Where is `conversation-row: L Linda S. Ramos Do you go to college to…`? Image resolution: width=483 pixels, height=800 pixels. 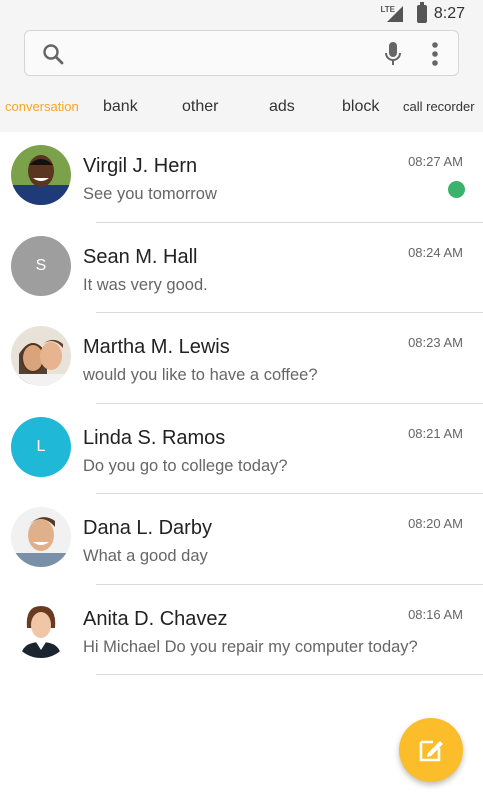
conversation-row: L Linda S. Ramos Do you go to college to… is located at coordinates (241, 449).